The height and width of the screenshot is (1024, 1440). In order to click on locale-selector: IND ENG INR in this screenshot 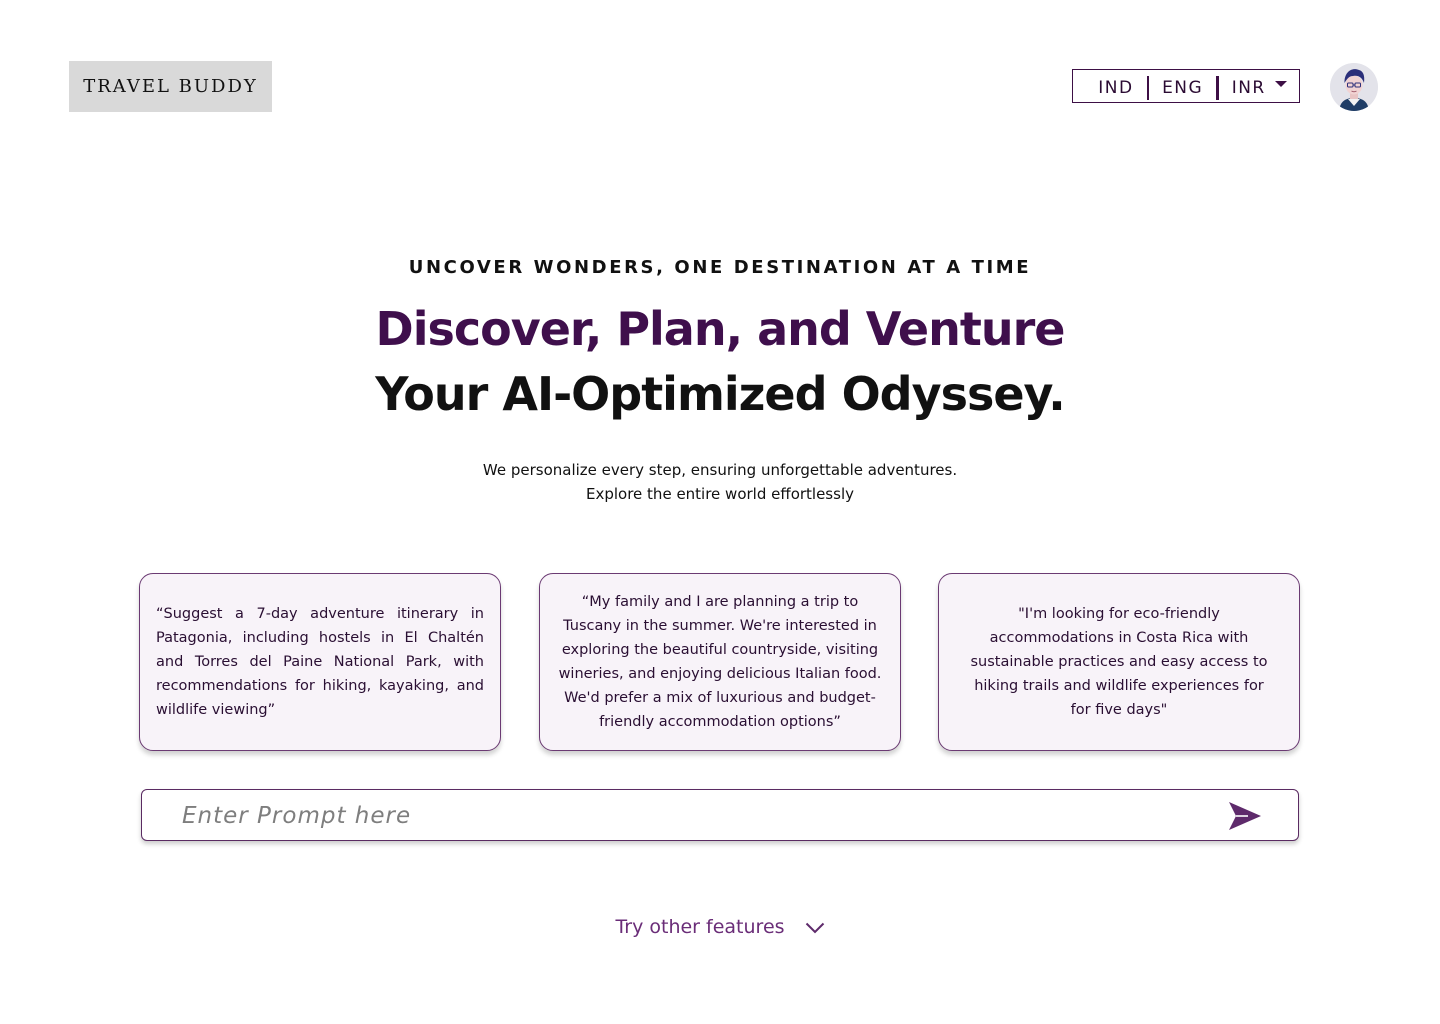, I will do `click(1186, 86)`.